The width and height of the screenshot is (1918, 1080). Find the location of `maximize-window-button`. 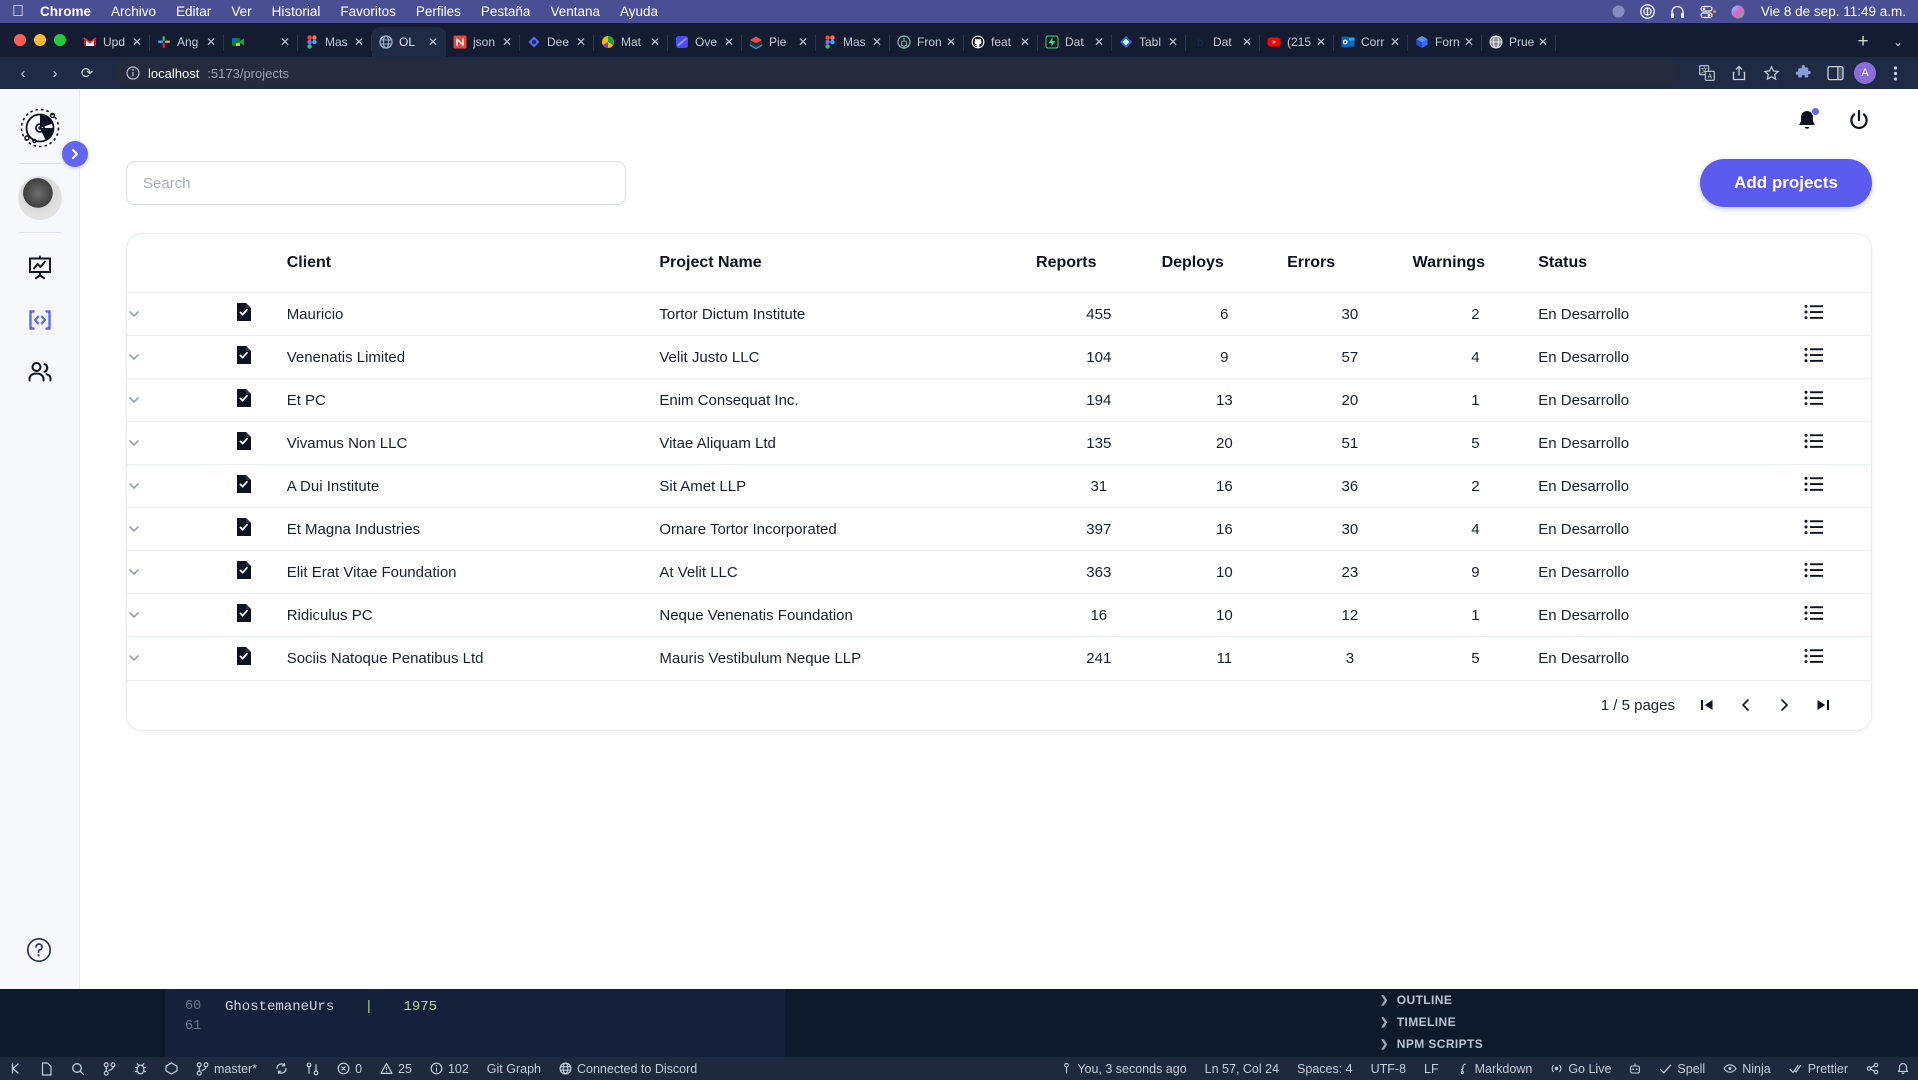

maximize-window-button is located at coordinates (60, 40).